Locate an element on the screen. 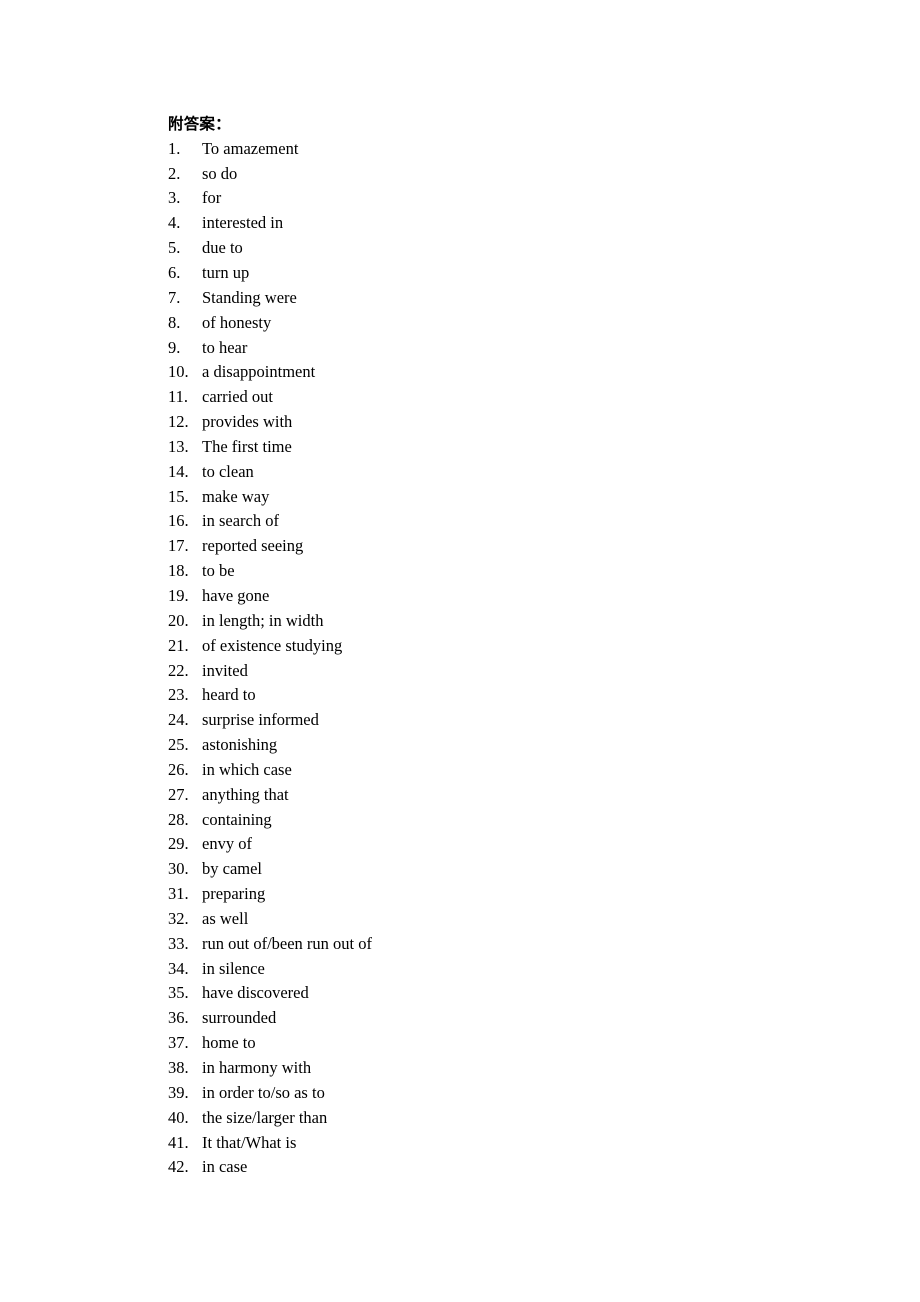  list-item-text: reported seeing is located at coordinates (253, 546).